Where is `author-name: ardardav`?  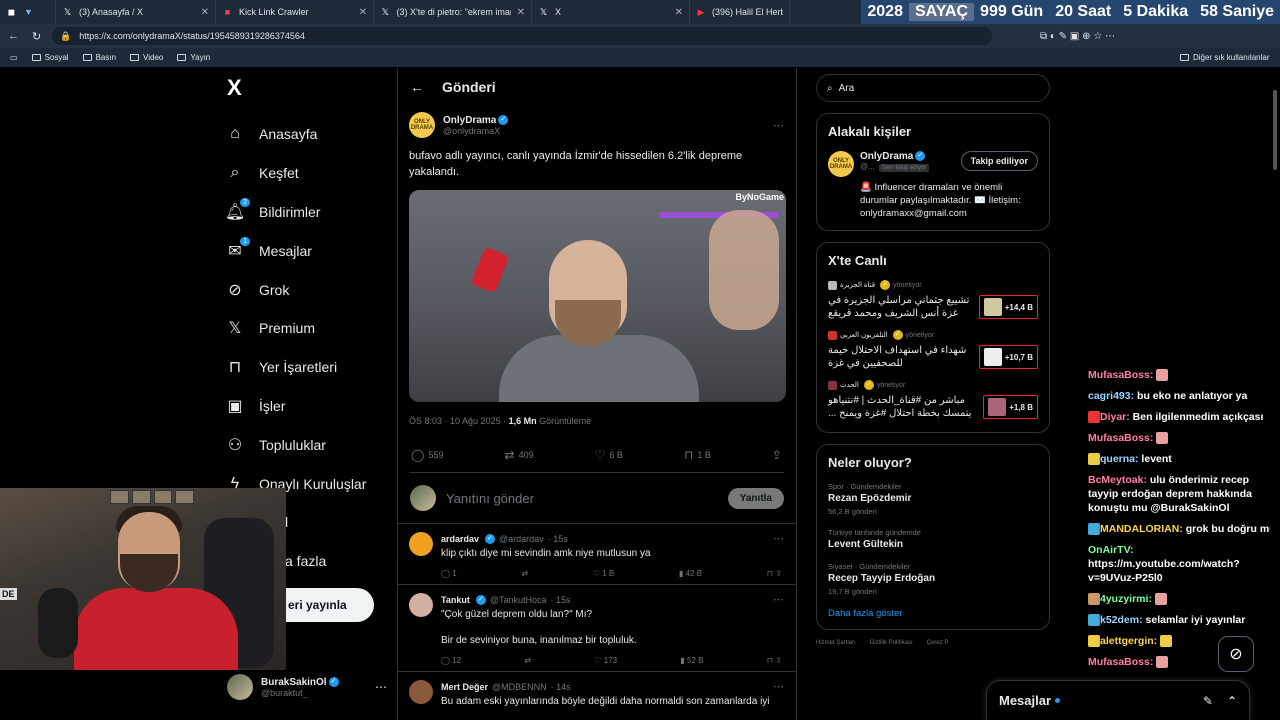 author-name: ardardav is located at coordinates (460, 539).